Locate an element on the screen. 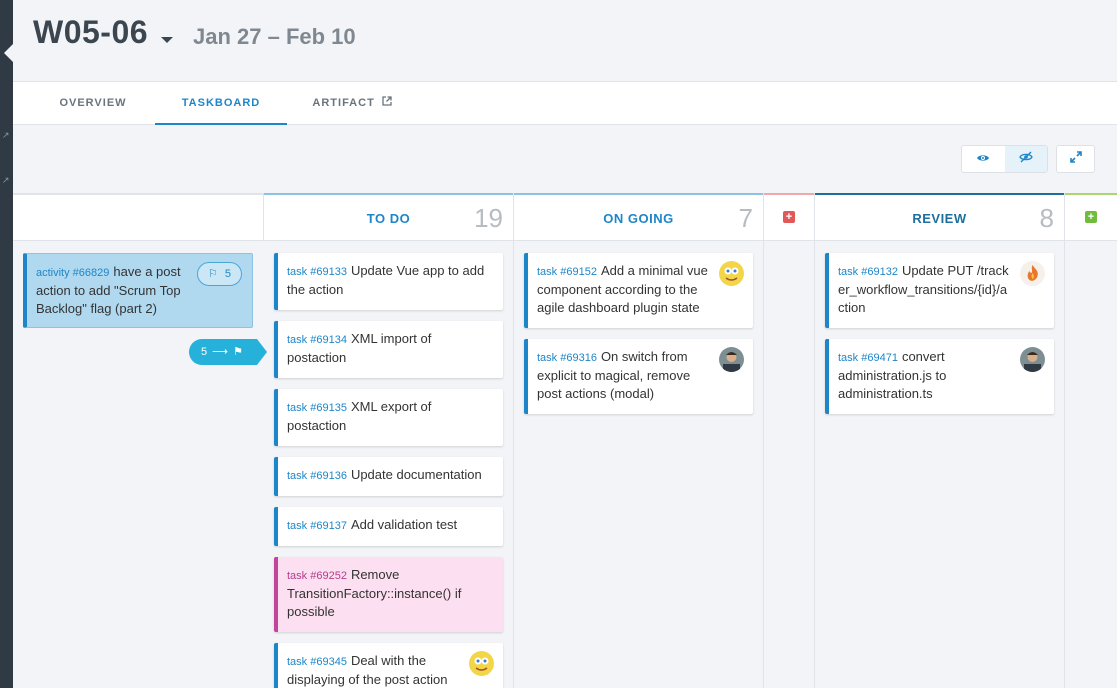 The image size is (1117, 688). eye-slash-icon is located at coordinates (1026, 159).